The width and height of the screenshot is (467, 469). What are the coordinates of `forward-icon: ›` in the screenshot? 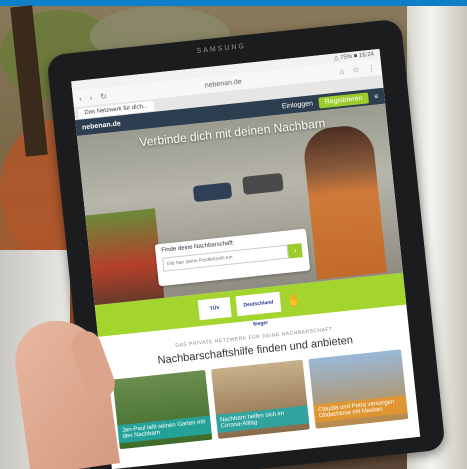 It's located at (91, 97).